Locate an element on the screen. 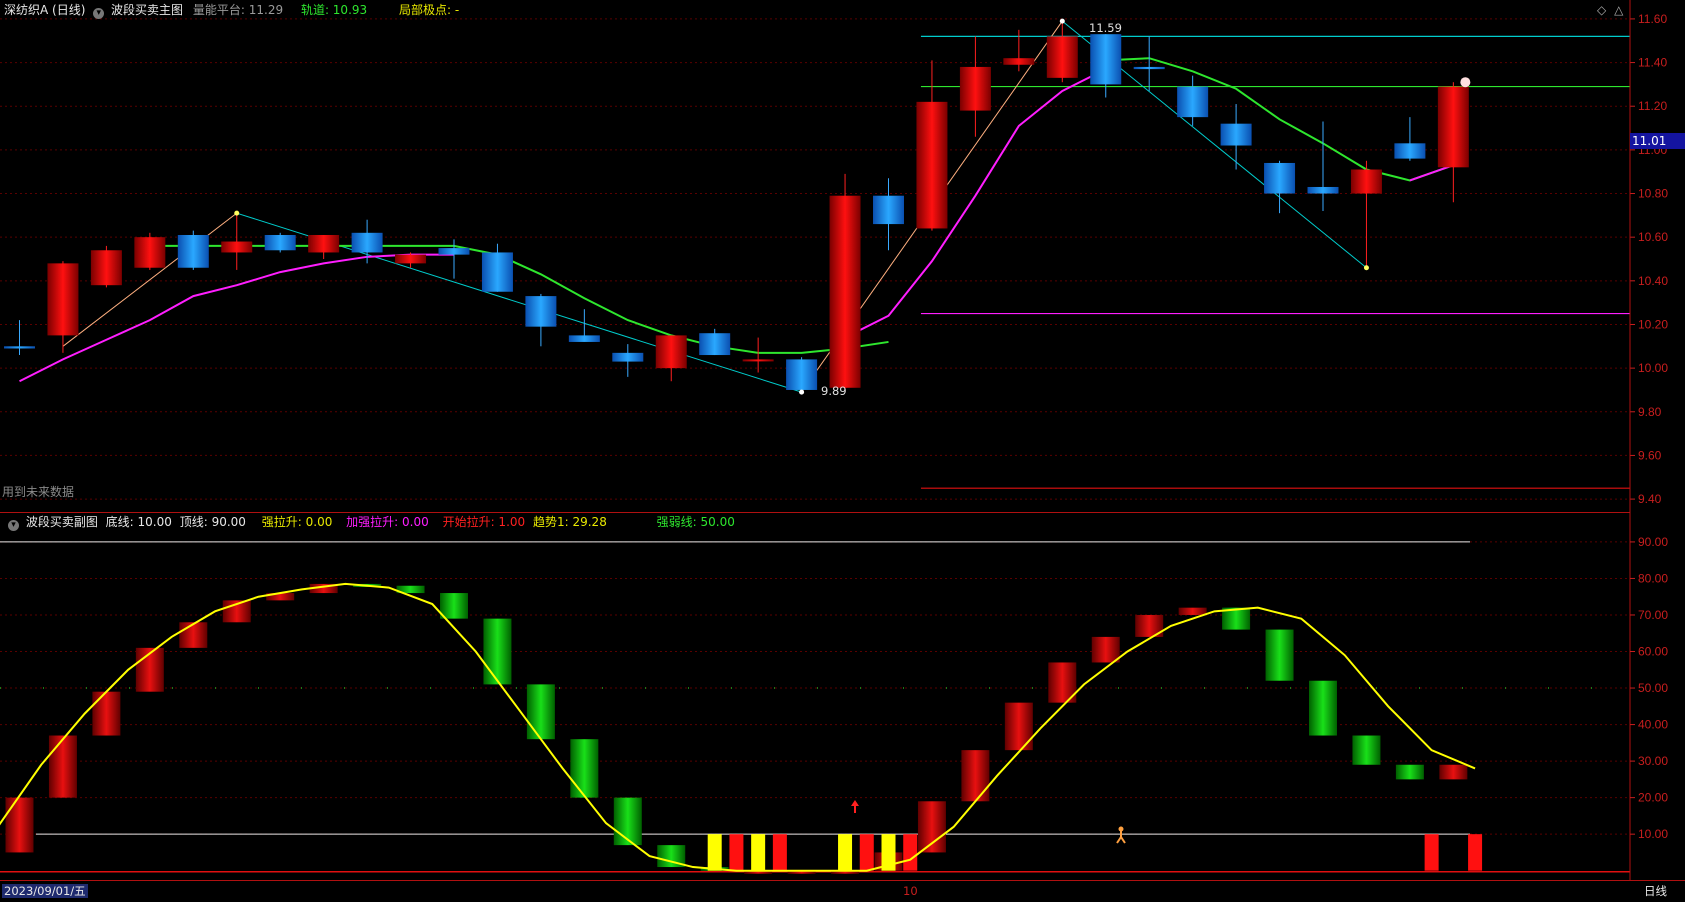 The image size is (1685, 902). track-label: 轨道: 10.93 is located at coordinates (334, 10).